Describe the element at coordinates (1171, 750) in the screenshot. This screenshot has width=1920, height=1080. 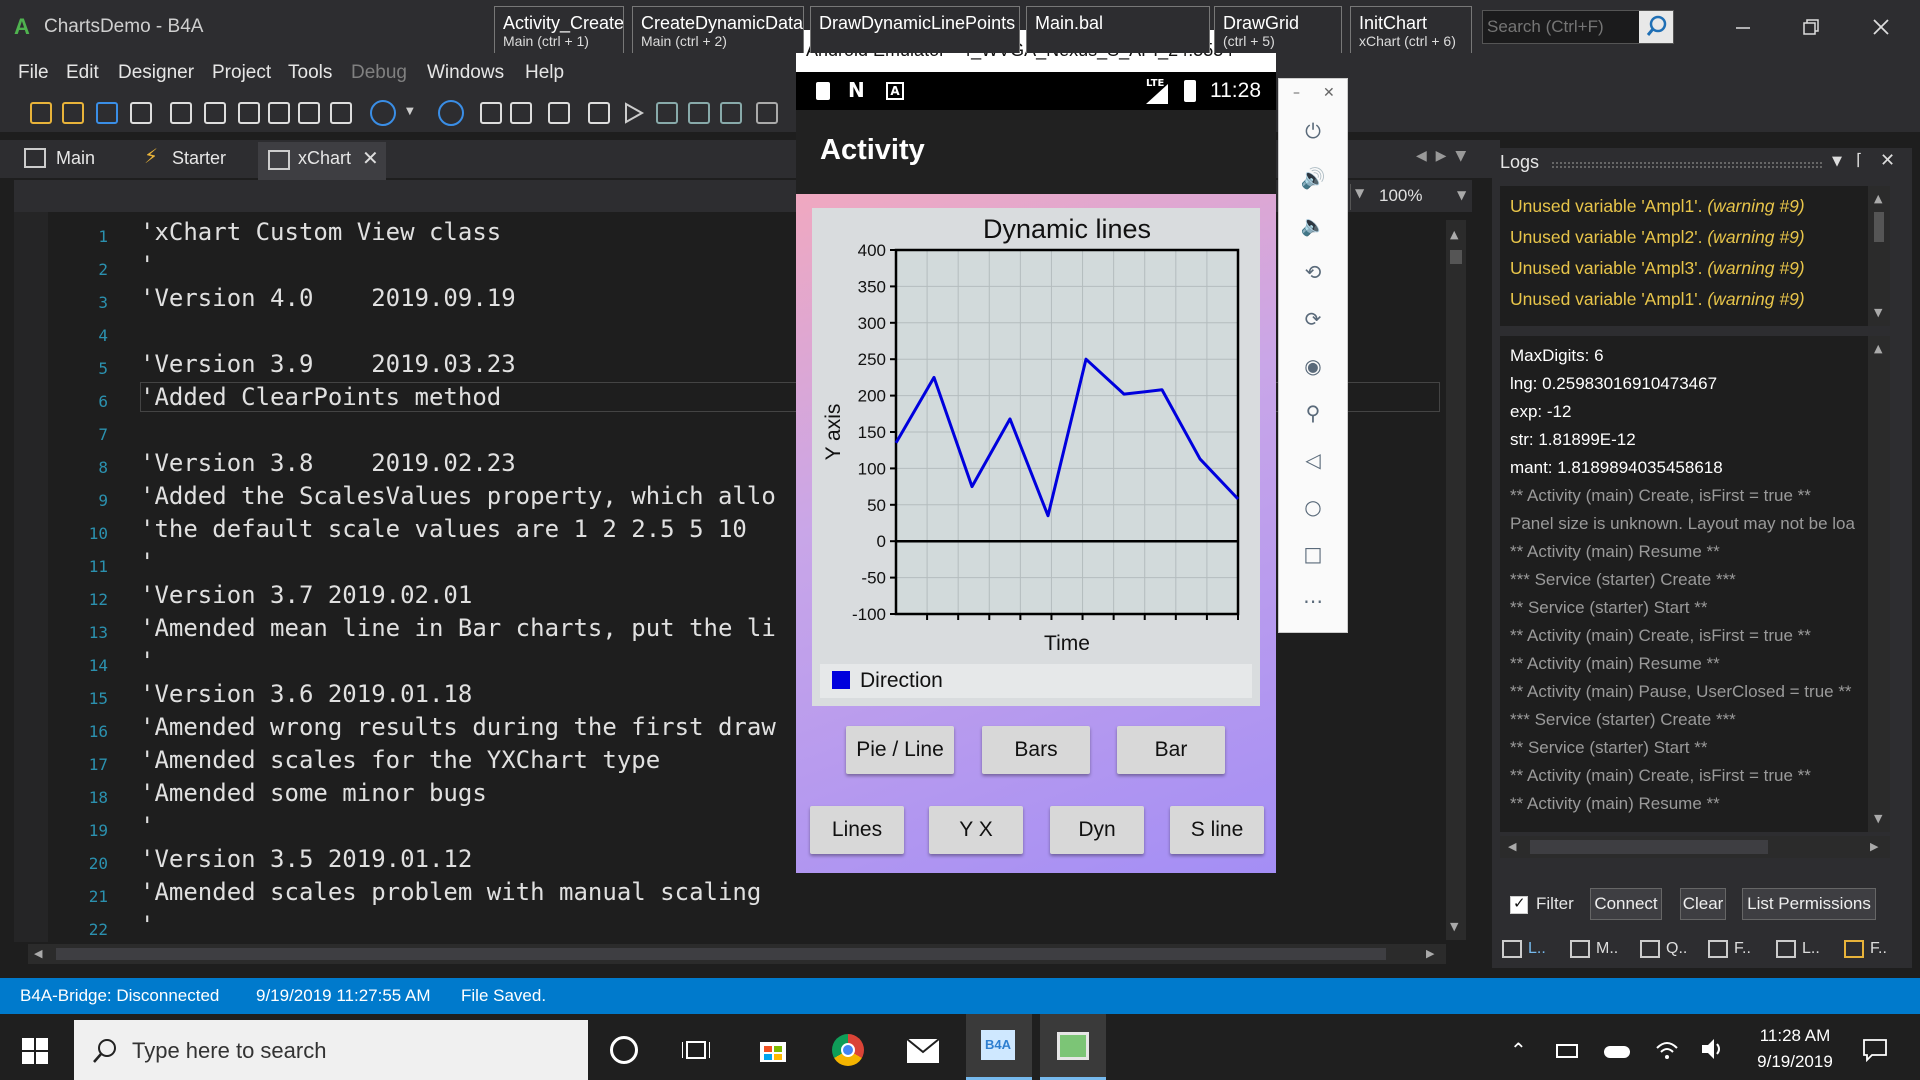
I see `chart-button: Bar` at that location.